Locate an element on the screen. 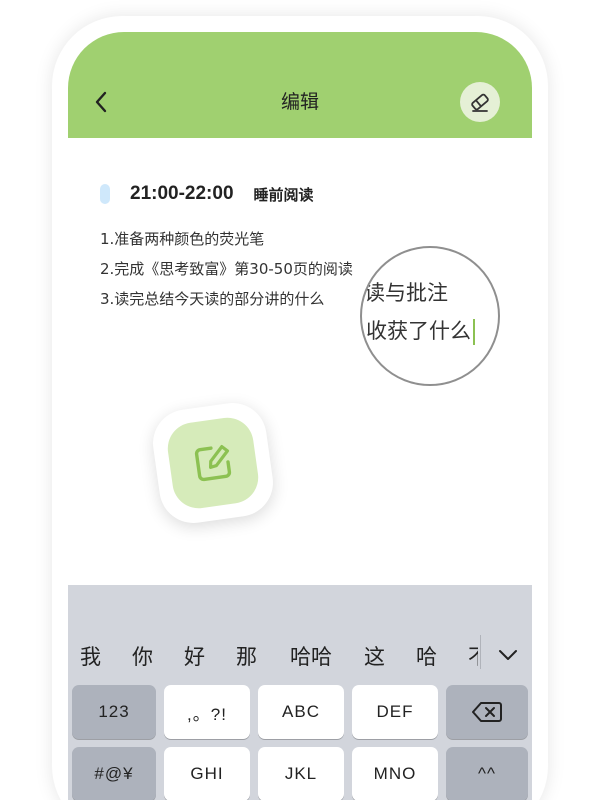 This screenshot has height=800, width=600. text-magnifier-loupe: 读与批注 收获了什么 is located at coordinates (430, 316).